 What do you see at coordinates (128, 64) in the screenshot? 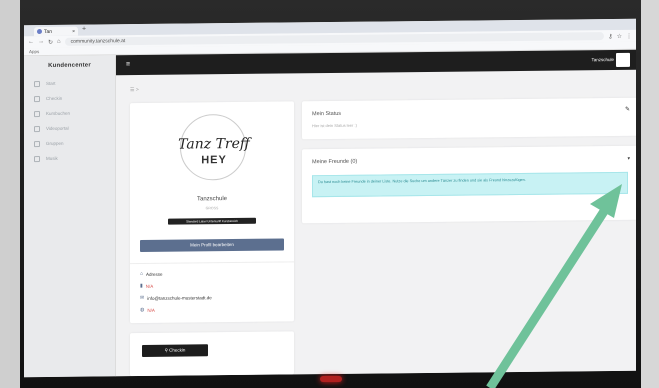
I see `menu-icon: ≡` at bounding box center [128, 64].